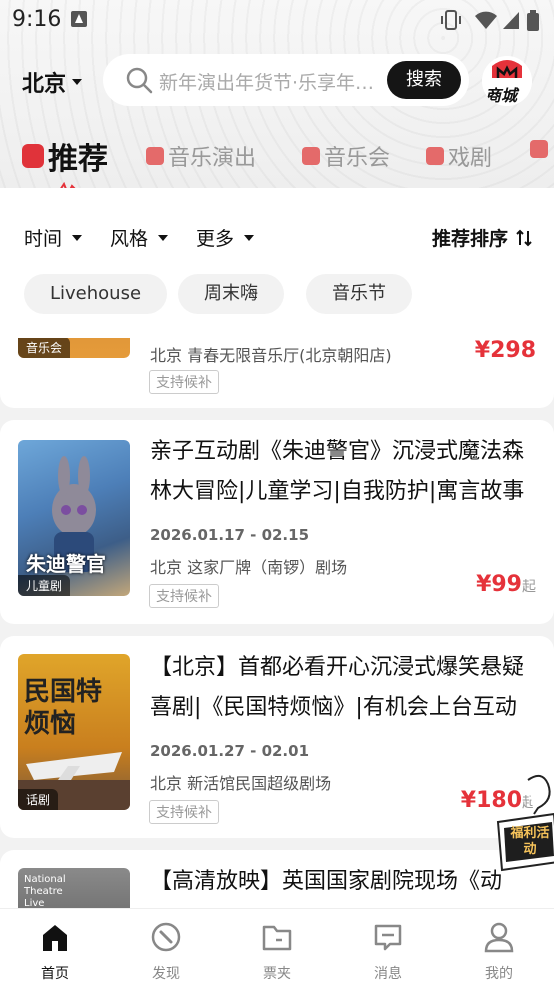 The image size is (554, 984). I want to click on promo-badge-icon, so click(525, 823).